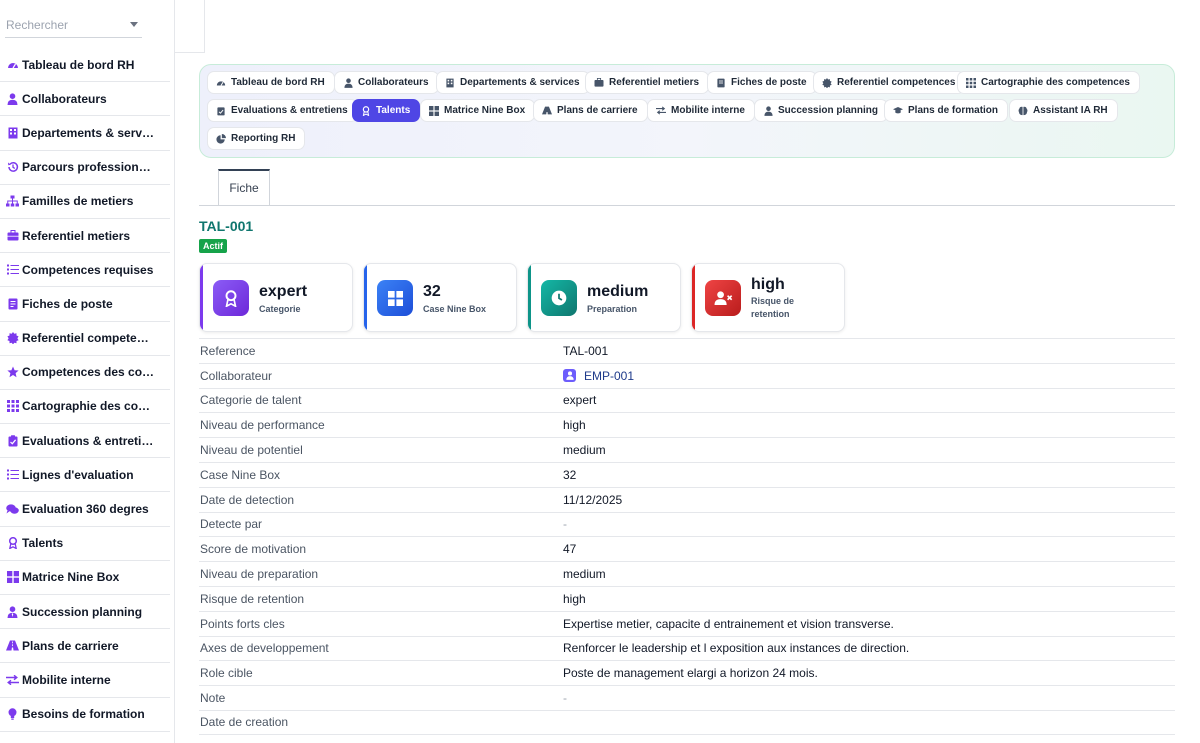 The height and width of the screenshot is (743, 1200). What do you see at coordinates (264, 648) in the screenshot?
I see `field-label: Axes de developpement` at bounding box center [264, 648].